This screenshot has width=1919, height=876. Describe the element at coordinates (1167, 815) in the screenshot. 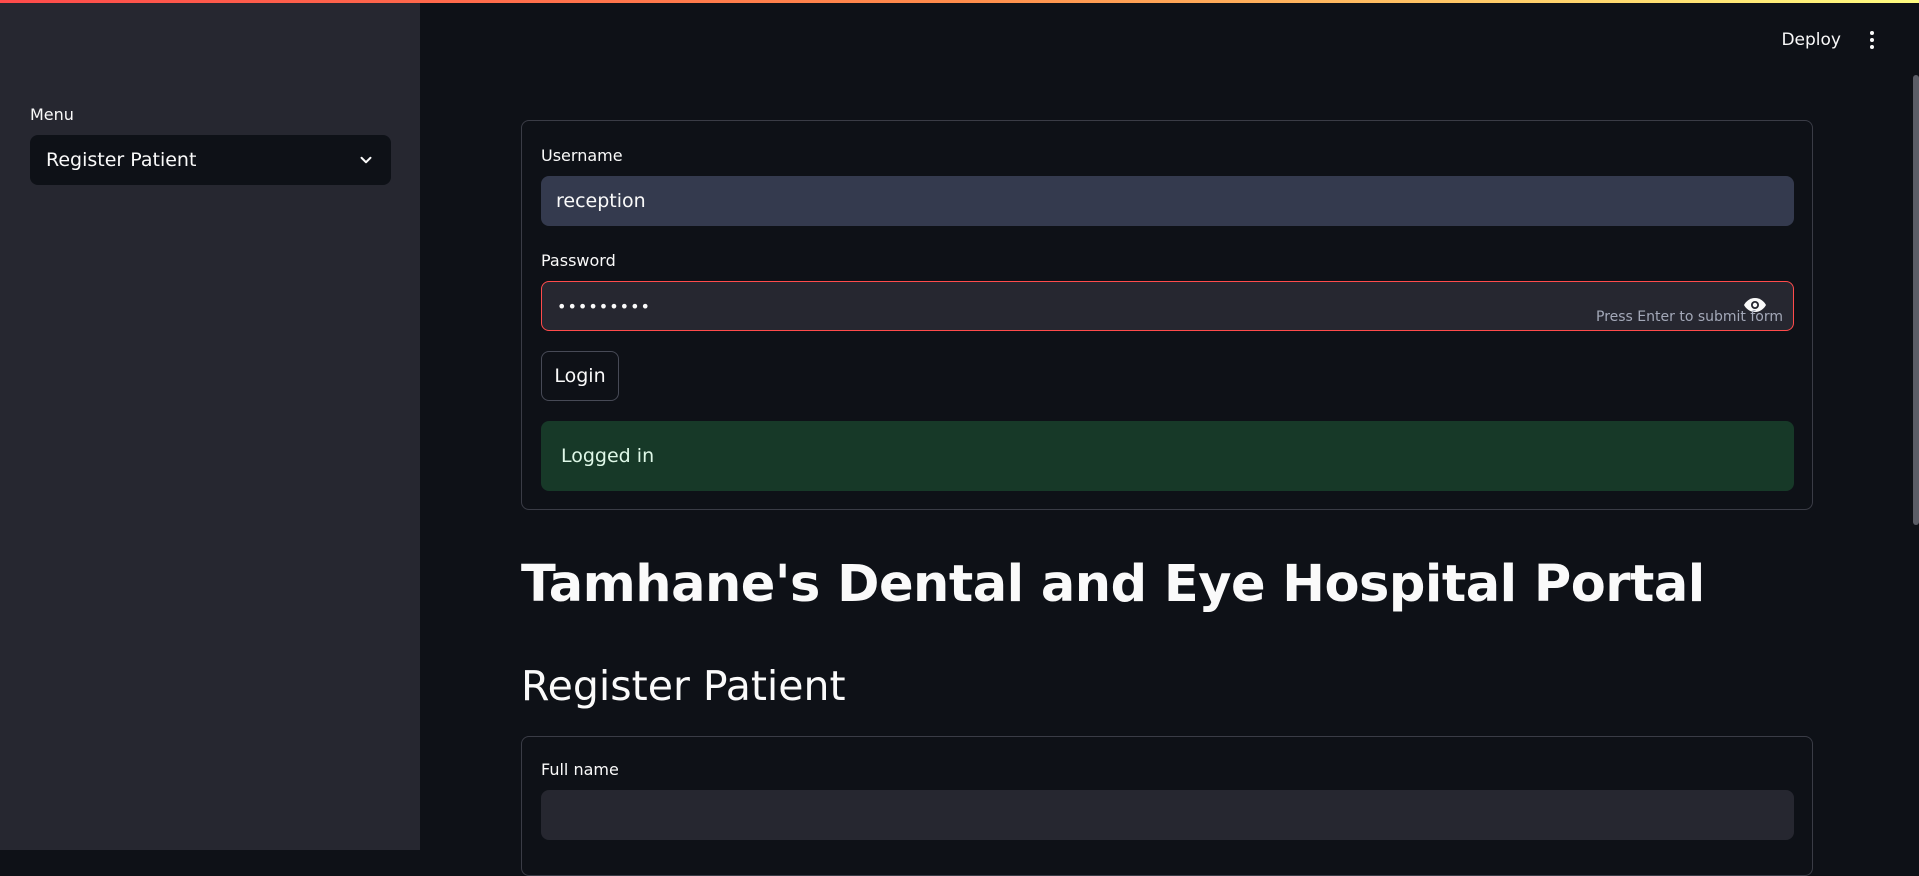

I see `full-name-input` at that location.